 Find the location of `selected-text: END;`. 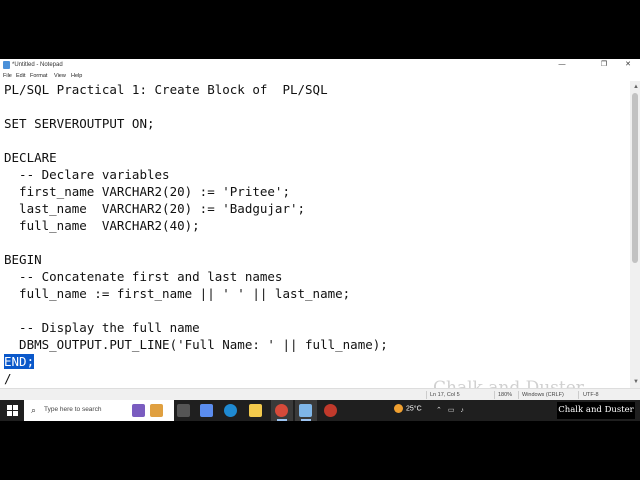

selected-text: END; is located at coordinates (19, 361).